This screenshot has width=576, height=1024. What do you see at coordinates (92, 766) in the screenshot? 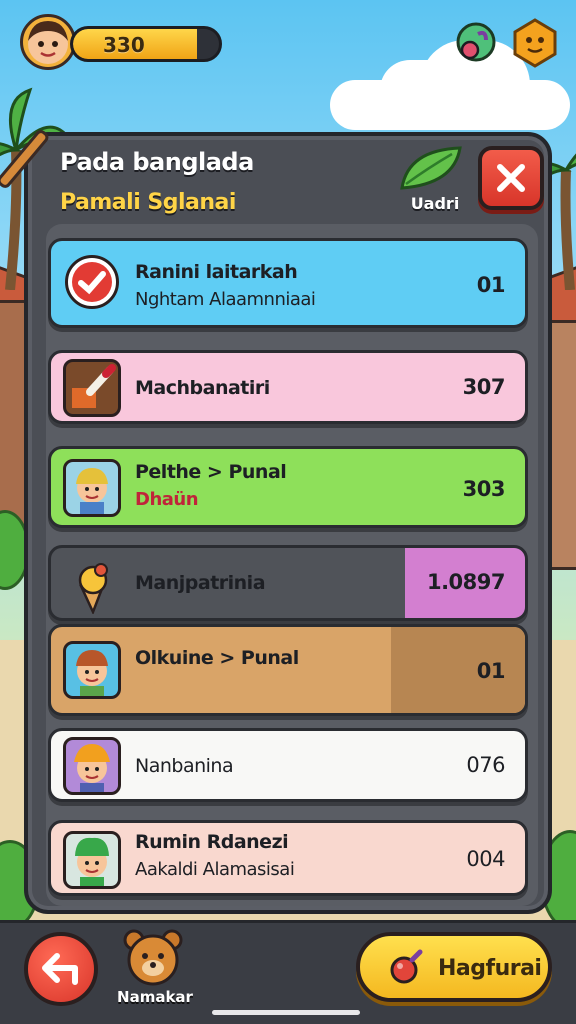
I see `builder-avatar-icon` at bounding box center [92, 766].